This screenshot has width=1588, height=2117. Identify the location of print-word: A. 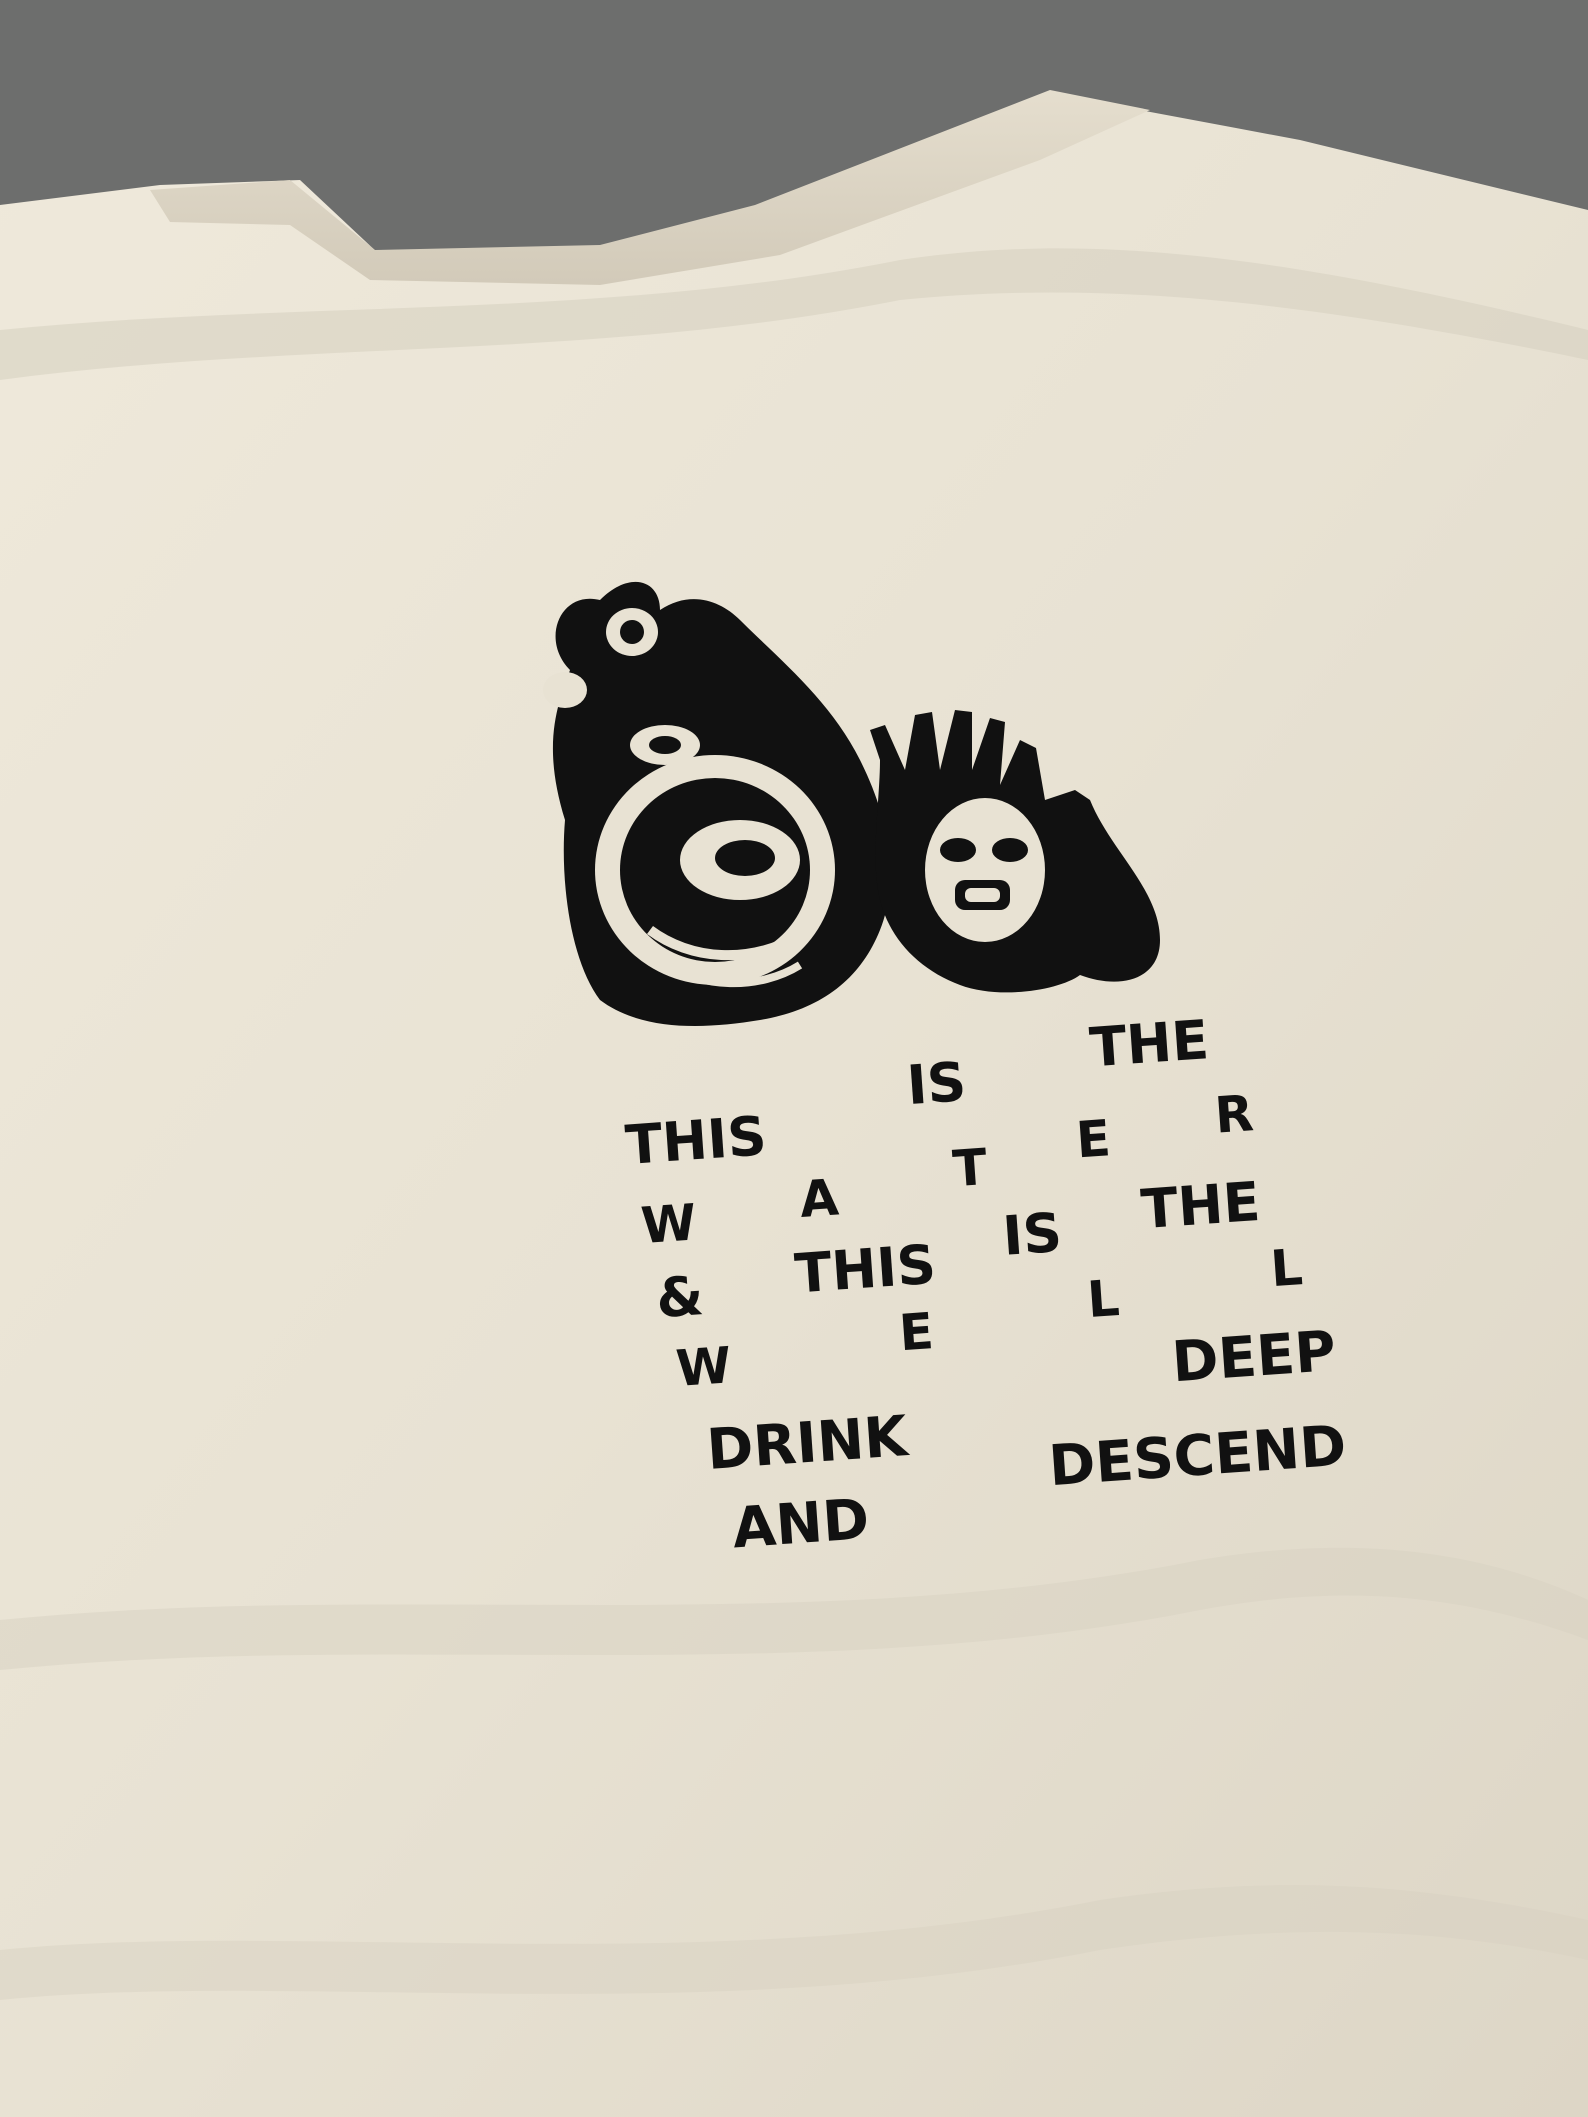
(819, 1198).